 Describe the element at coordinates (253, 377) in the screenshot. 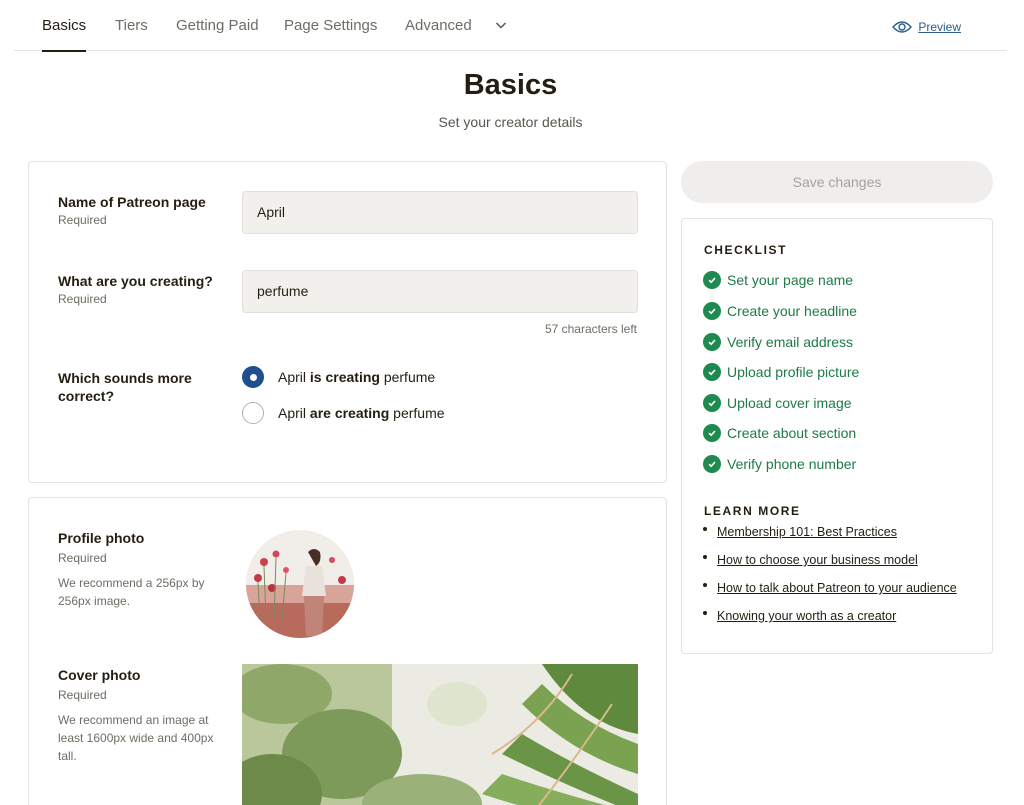

I see `radio-selected` at that location.